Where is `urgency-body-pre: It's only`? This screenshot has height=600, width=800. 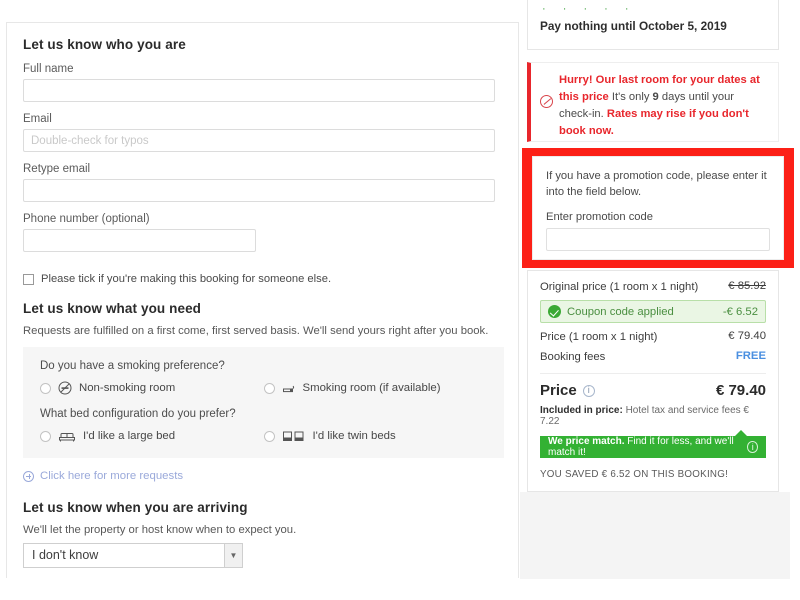 urgency-body-pre: It's only is located at coordinates (632, 97).